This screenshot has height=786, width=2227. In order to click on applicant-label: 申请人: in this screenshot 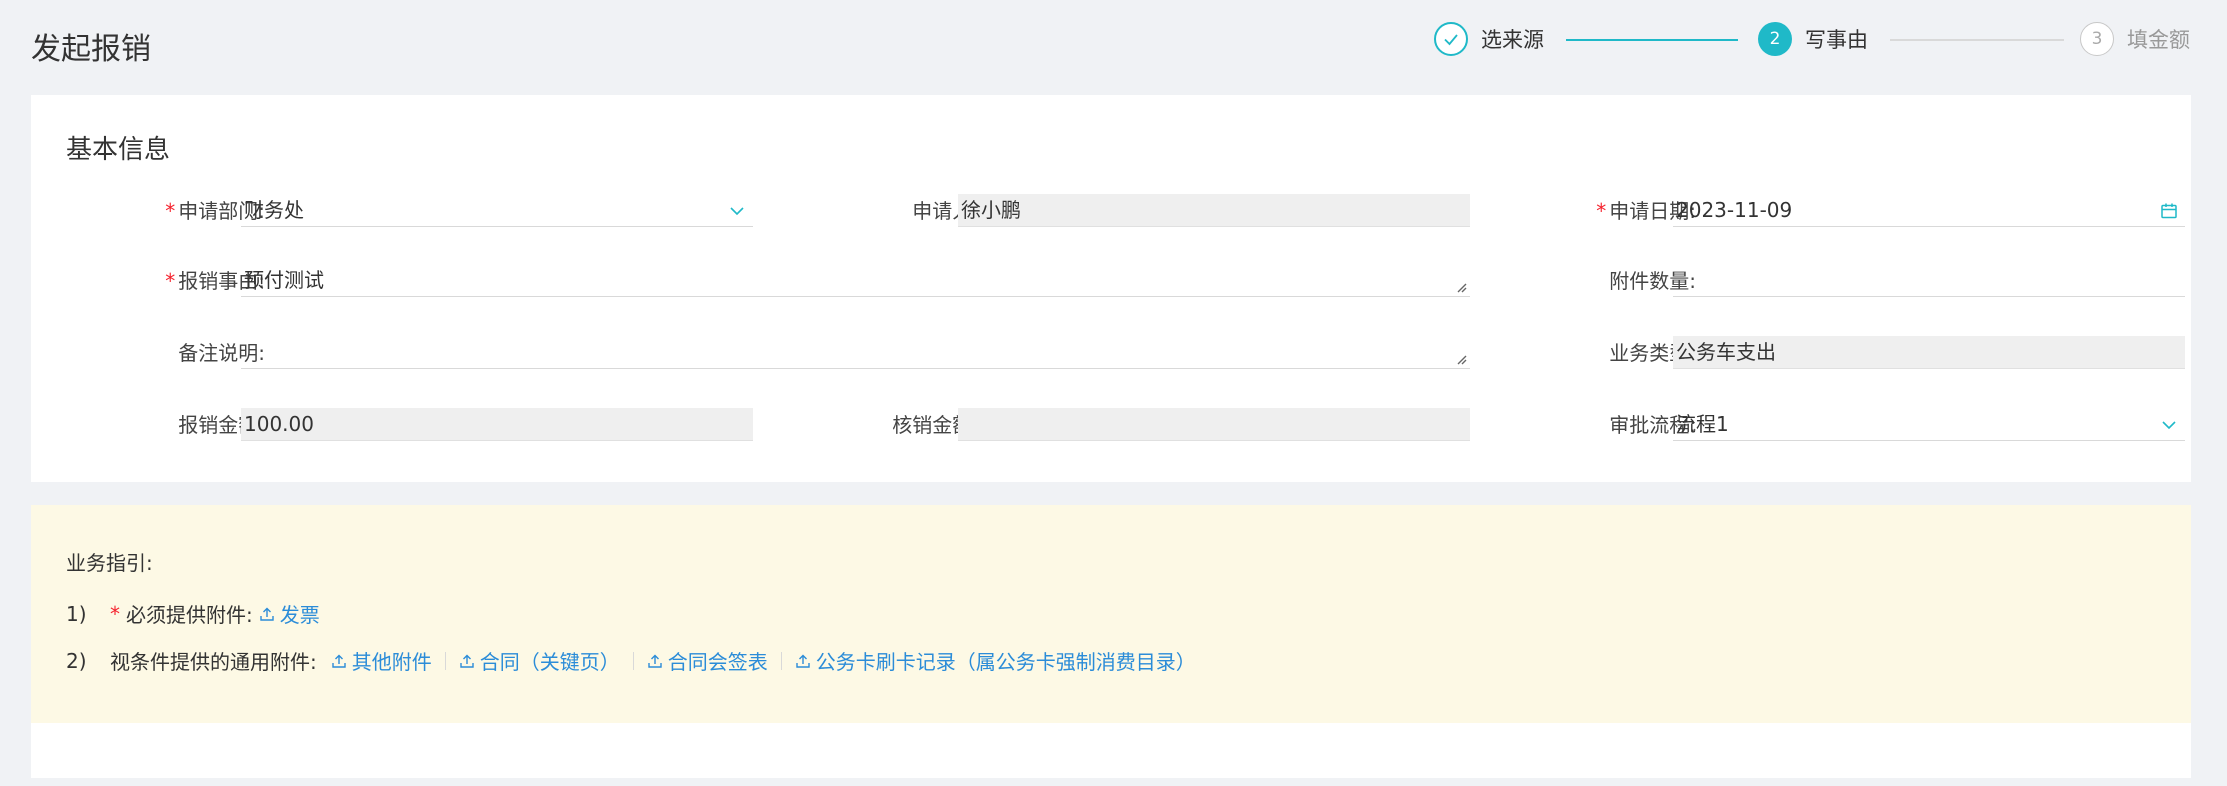, I will do `click(945, 211)`.